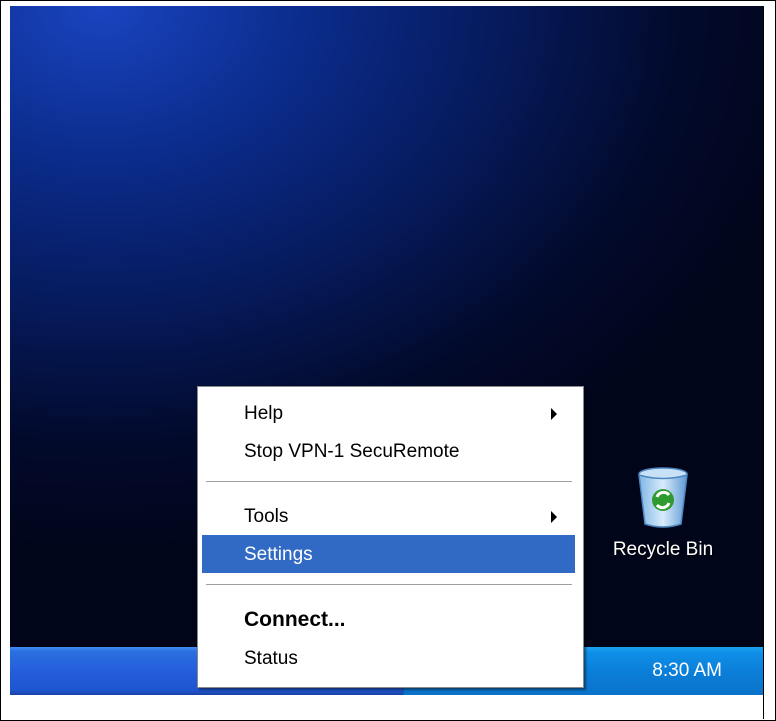 This screenshot has height=721, width=776. What do you see at coordinates (388, 554) in the screenshot?
I see `menu-item-settings: Settings` at bounding box center [388, 554].